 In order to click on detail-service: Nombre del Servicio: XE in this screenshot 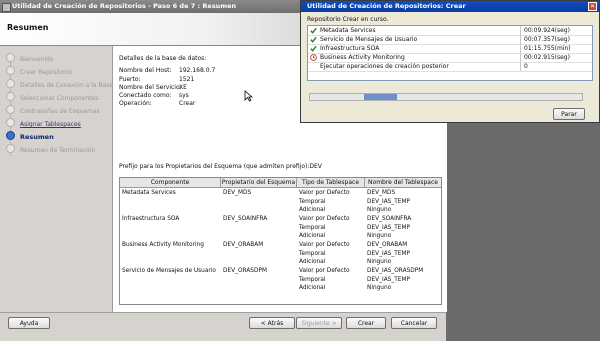, I will do `click(162, 88)`.